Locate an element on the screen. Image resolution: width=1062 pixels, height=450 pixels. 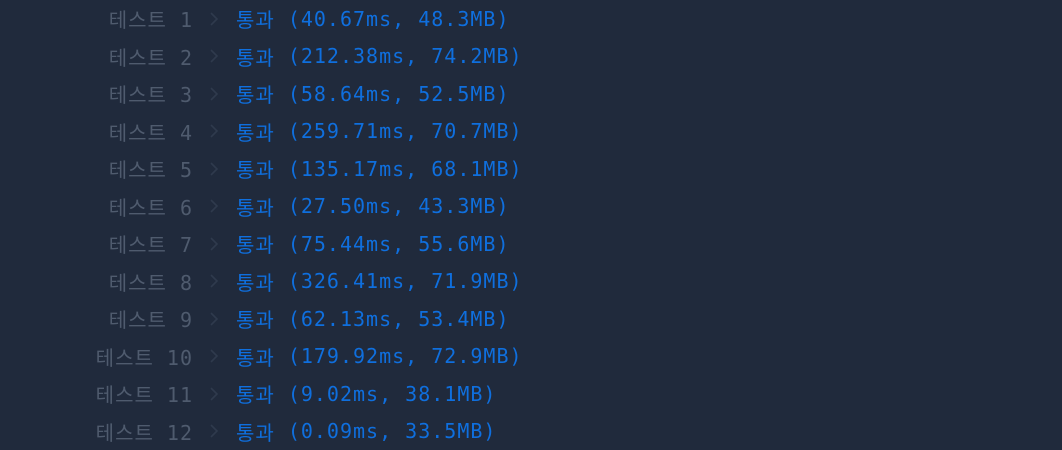
test-detail: (62.13ms, 53.4MB) is located at coordinates (398, 318).